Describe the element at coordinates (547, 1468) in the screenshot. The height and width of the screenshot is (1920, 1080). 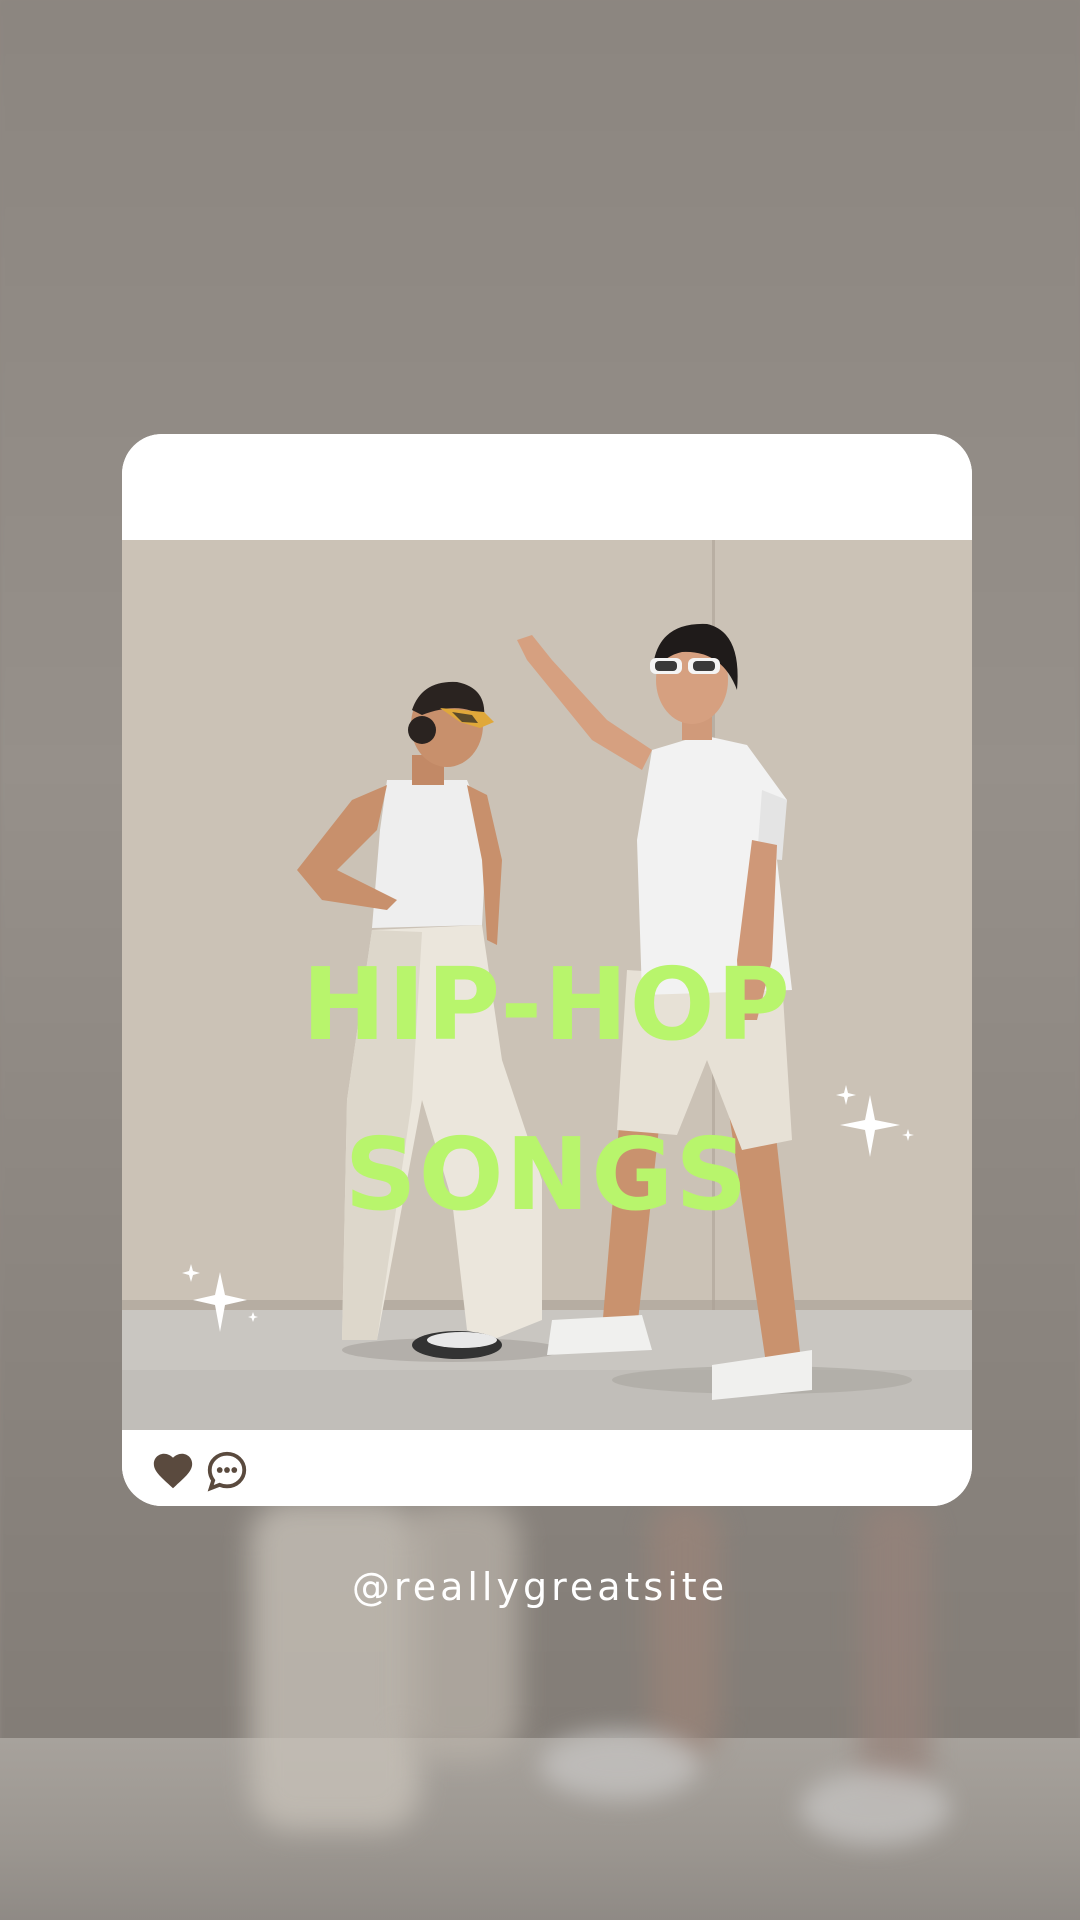
I see `post-actions` at that location.